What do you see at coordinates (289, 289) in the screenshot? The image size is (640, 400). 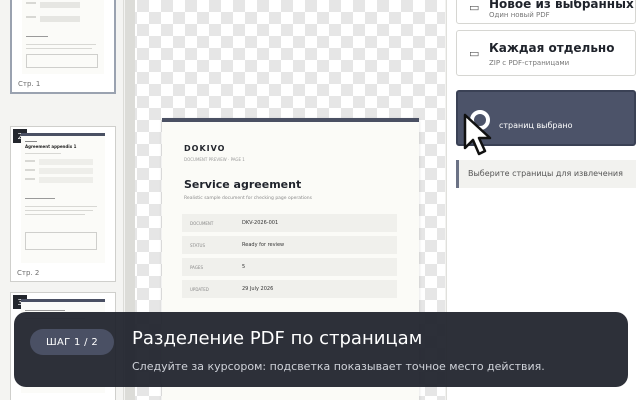 I see `document-field-row: UPDATED 29 July 2026` at bounding box center [289, 289].